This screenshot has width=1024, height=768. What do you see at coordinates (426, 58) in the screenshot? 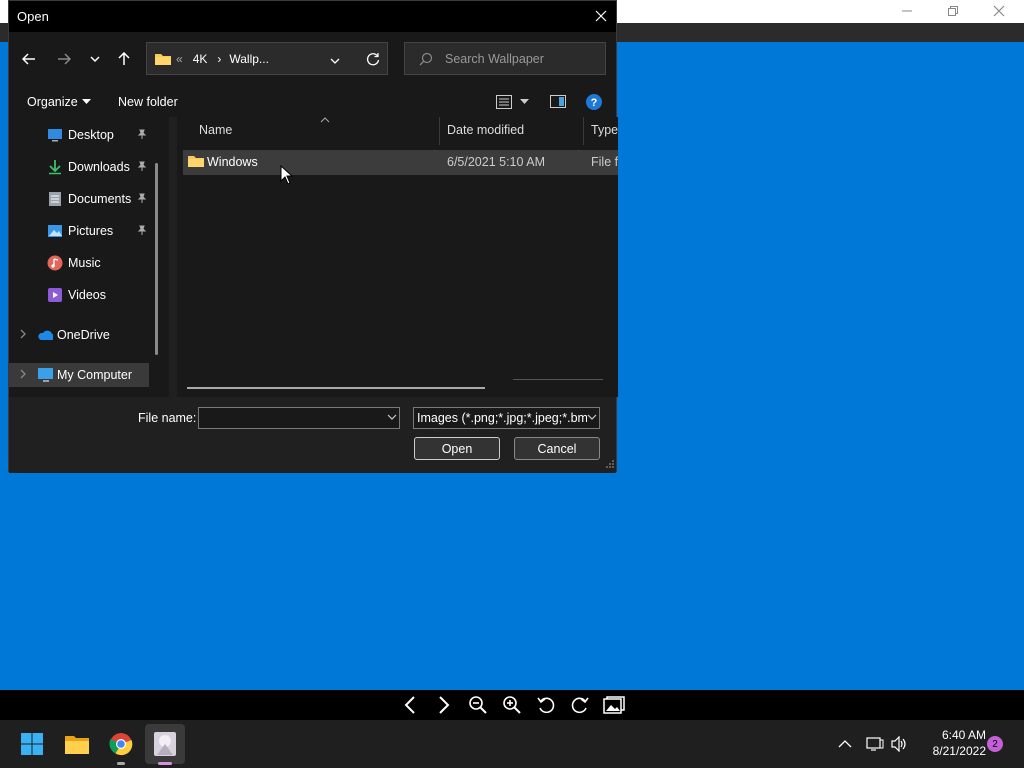
I see `search-icon` at bounding box center [426, 58].